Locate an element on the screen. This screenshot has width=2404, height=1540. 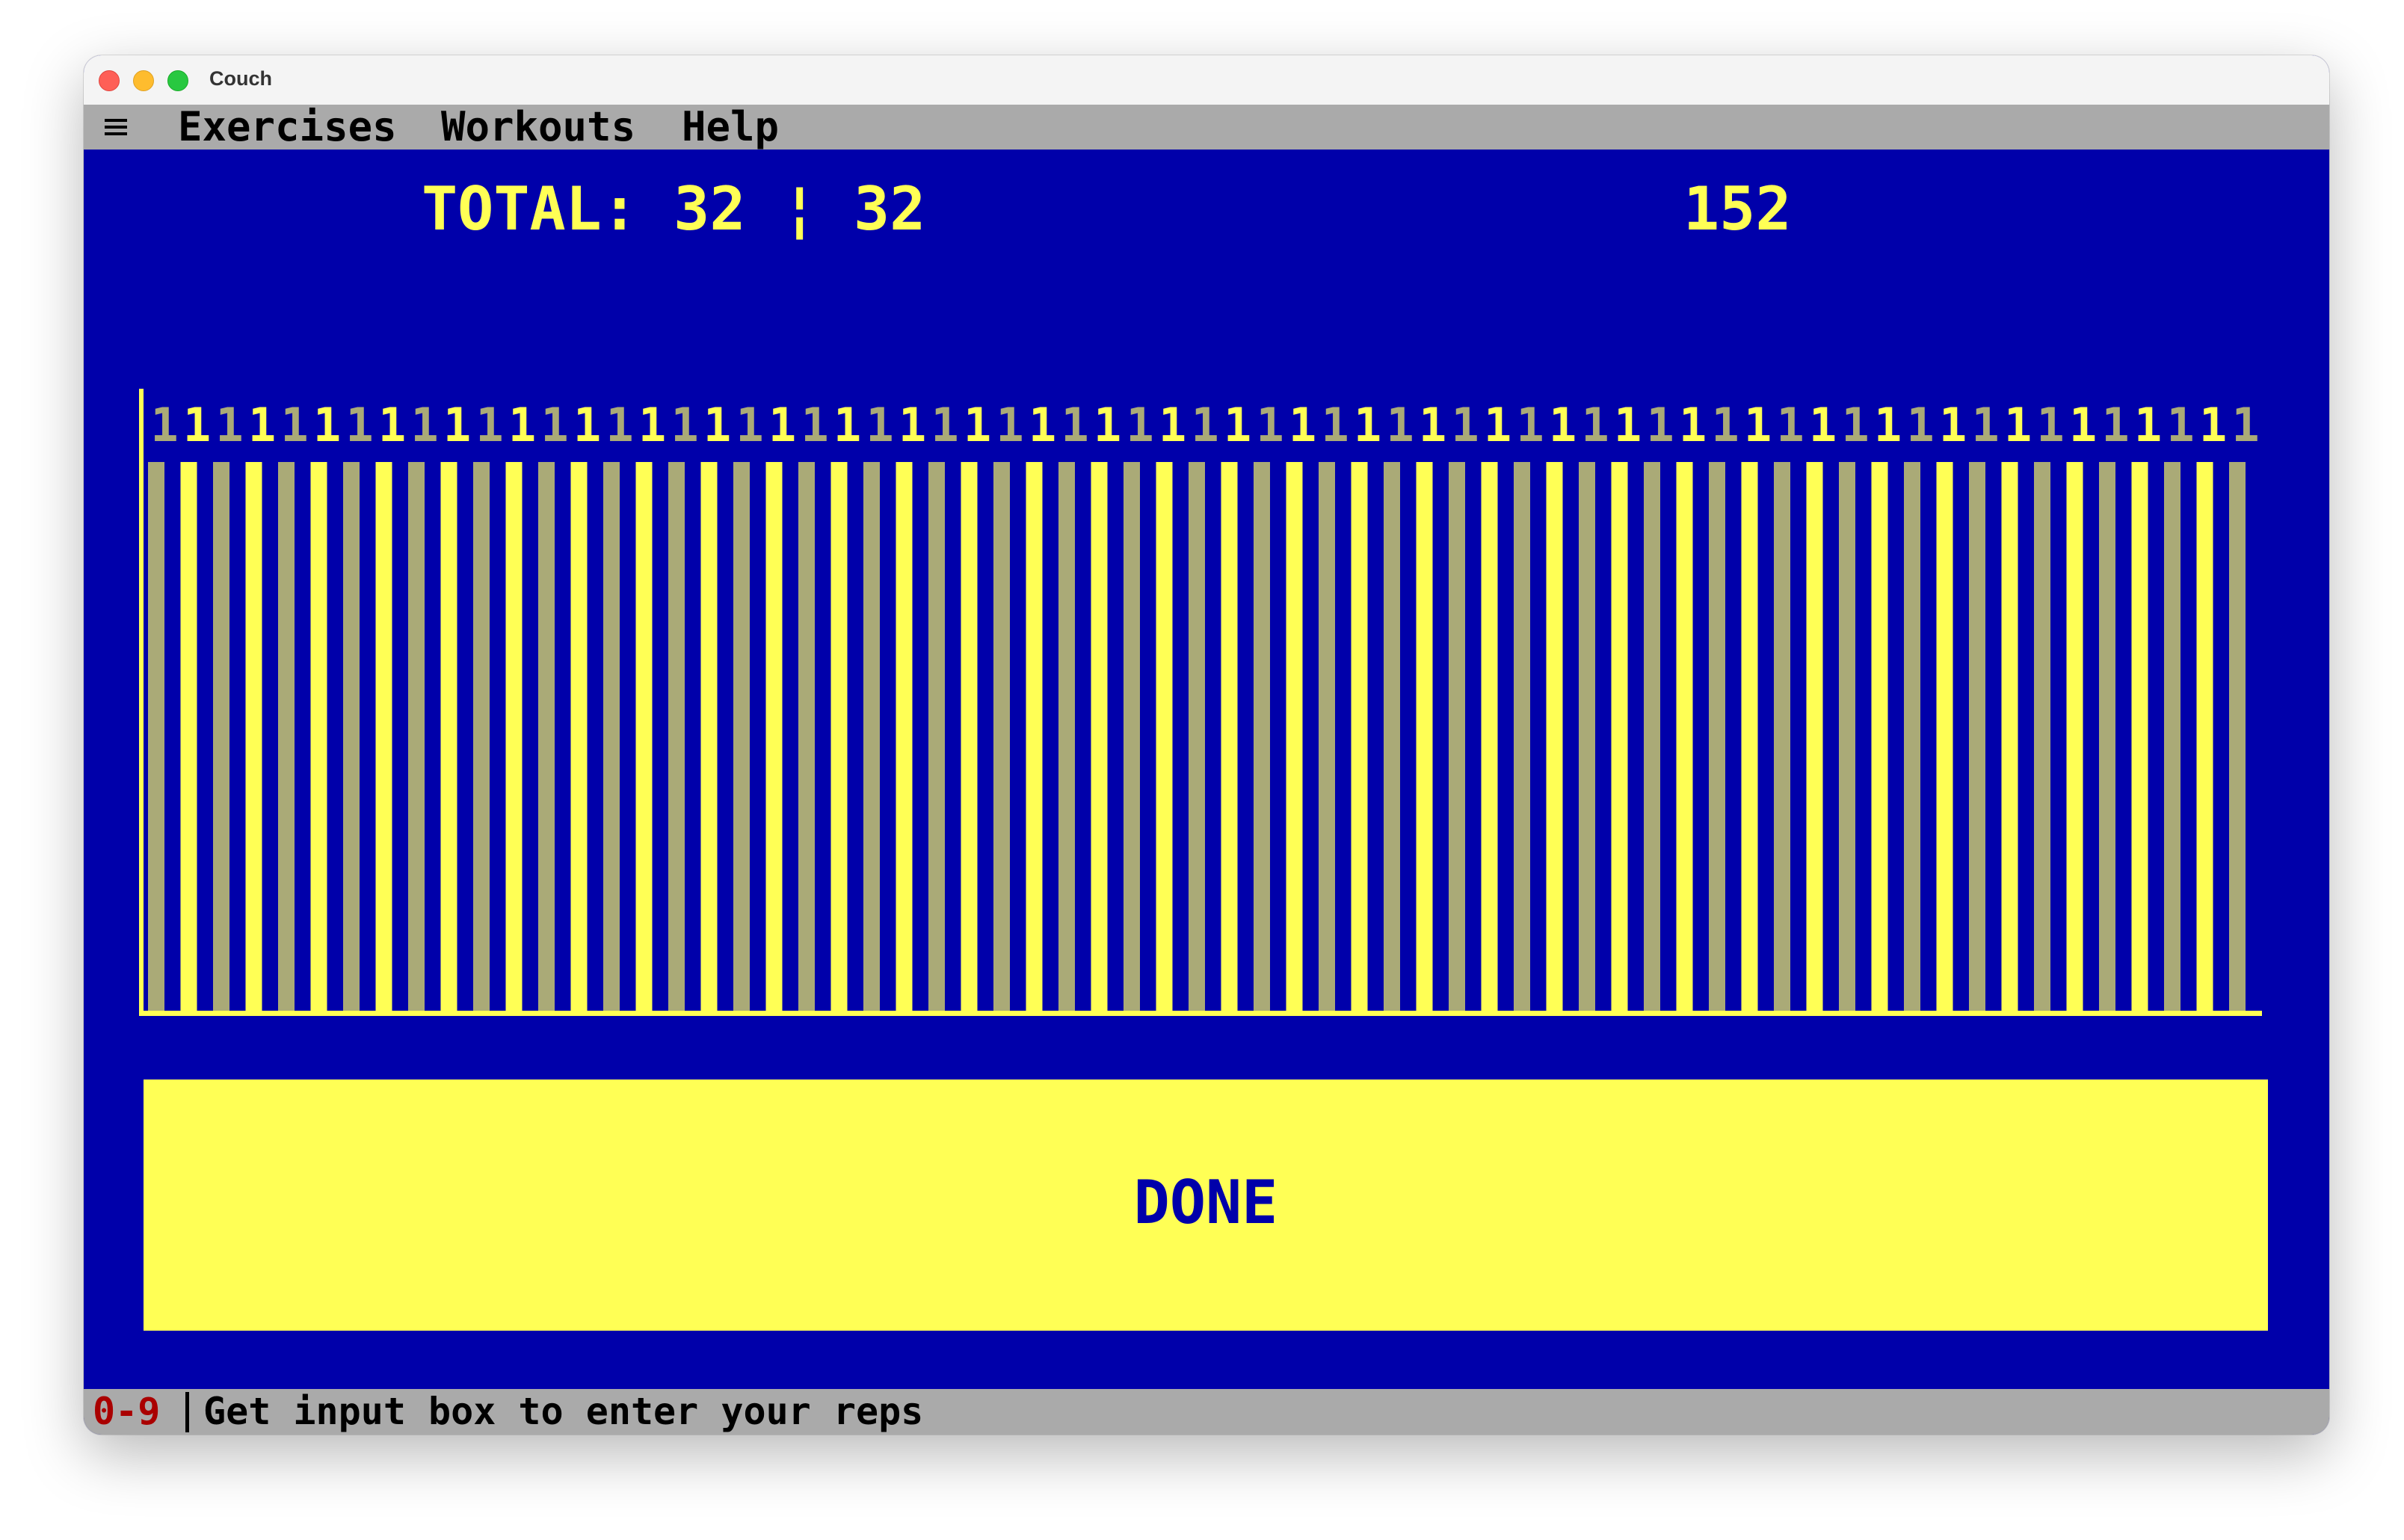
bar-label-27: 1 is located at coordinates (1009, 425).